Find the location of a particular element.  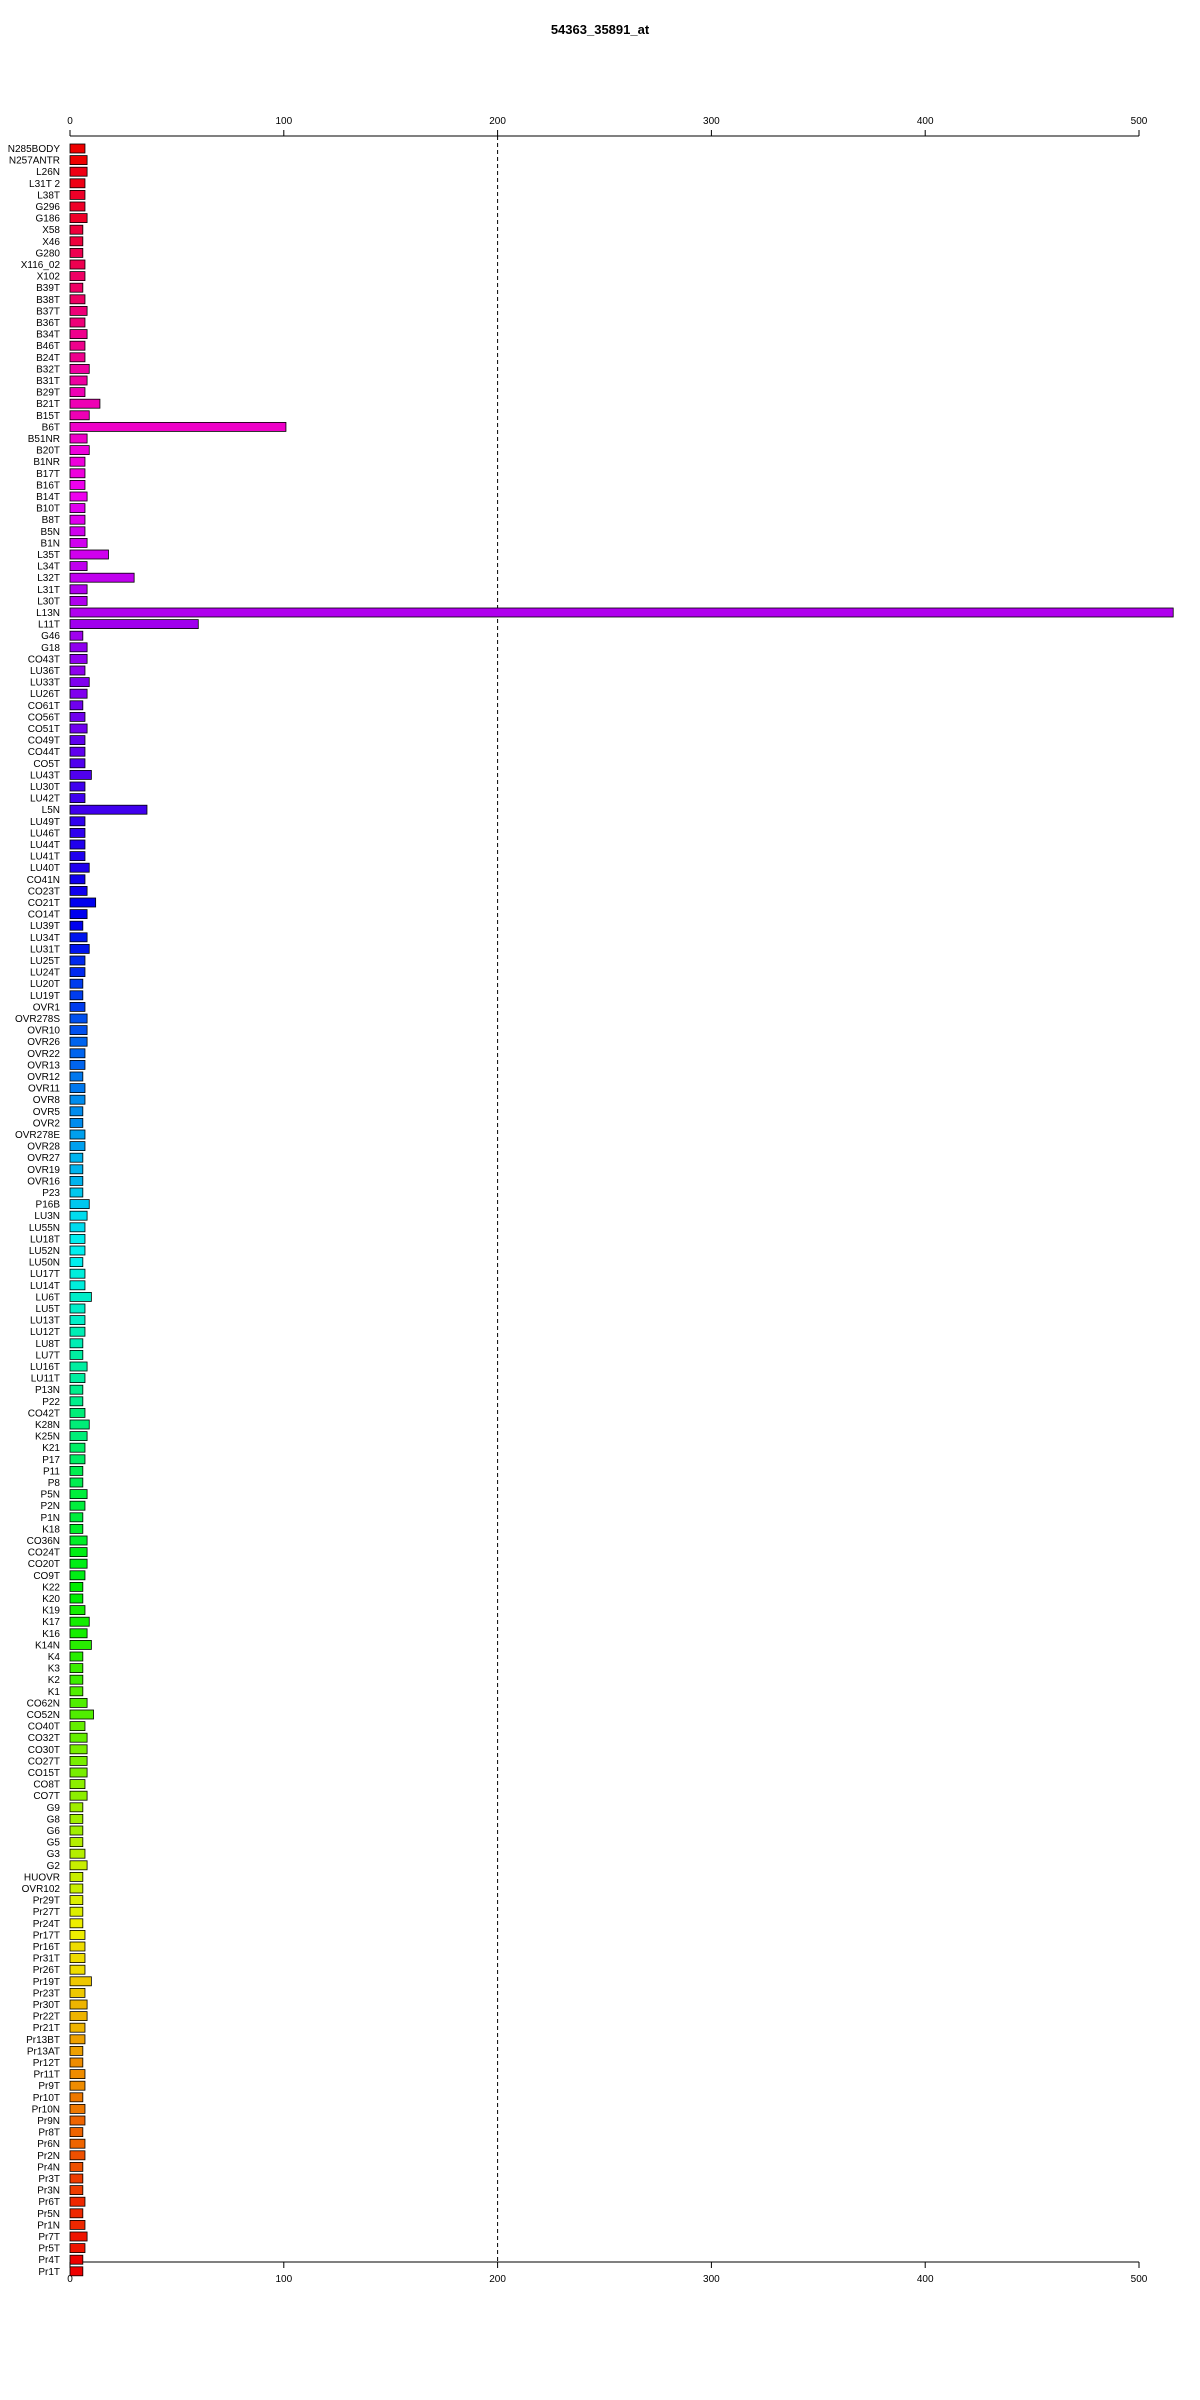

category-label: Pr10T is located at coordinates (46, 2098).